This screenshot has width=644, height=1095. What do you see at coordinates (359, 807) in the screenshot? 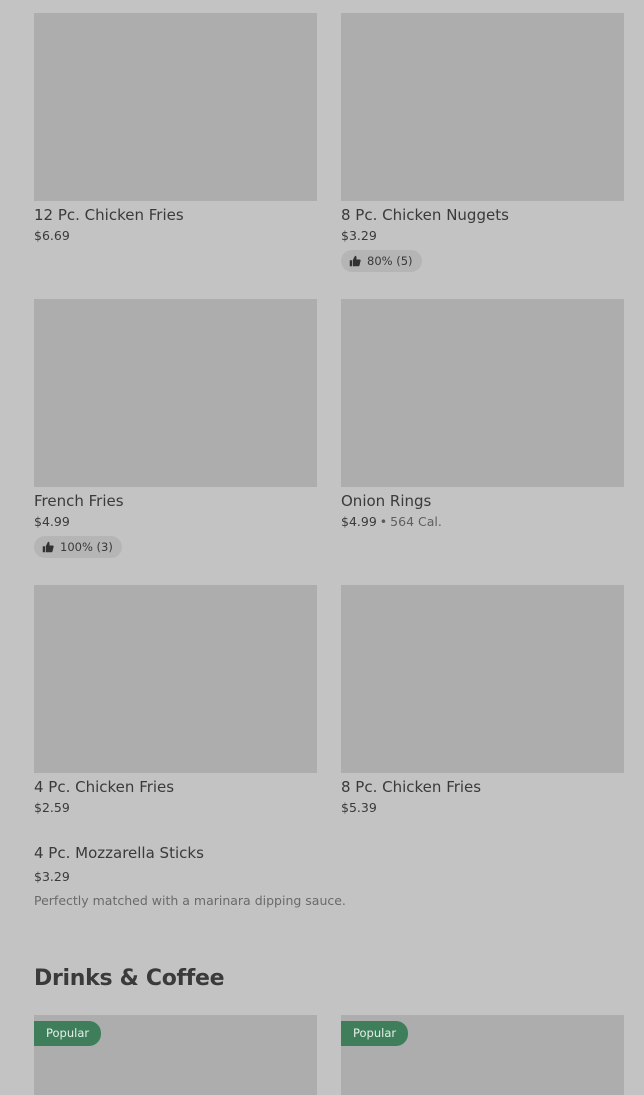
I see `item-price: $5.39` at bounding box center [359, 807].